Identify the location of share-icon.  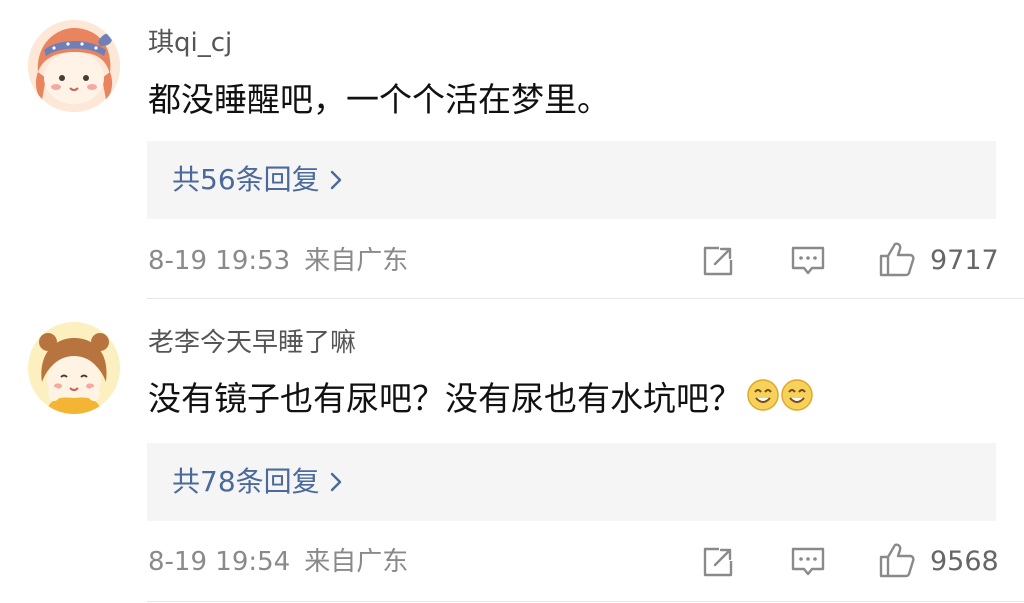
(718, 564).